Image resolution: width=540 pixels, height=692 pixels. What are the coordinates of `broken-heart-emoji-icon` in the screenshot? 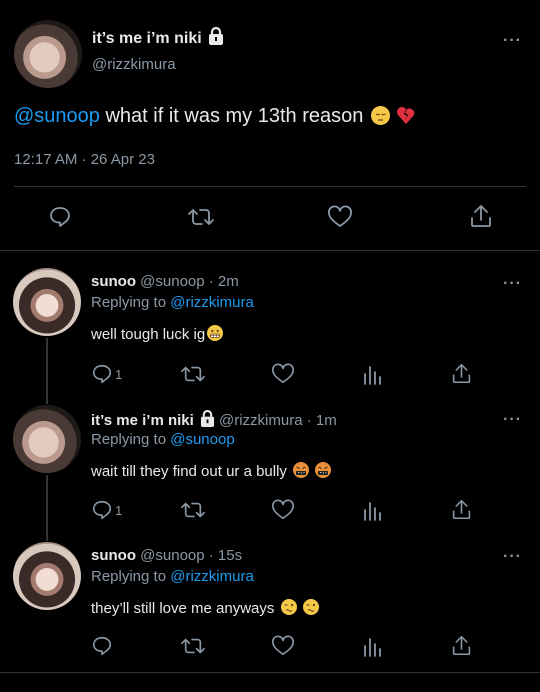 It's located at (406, 118).